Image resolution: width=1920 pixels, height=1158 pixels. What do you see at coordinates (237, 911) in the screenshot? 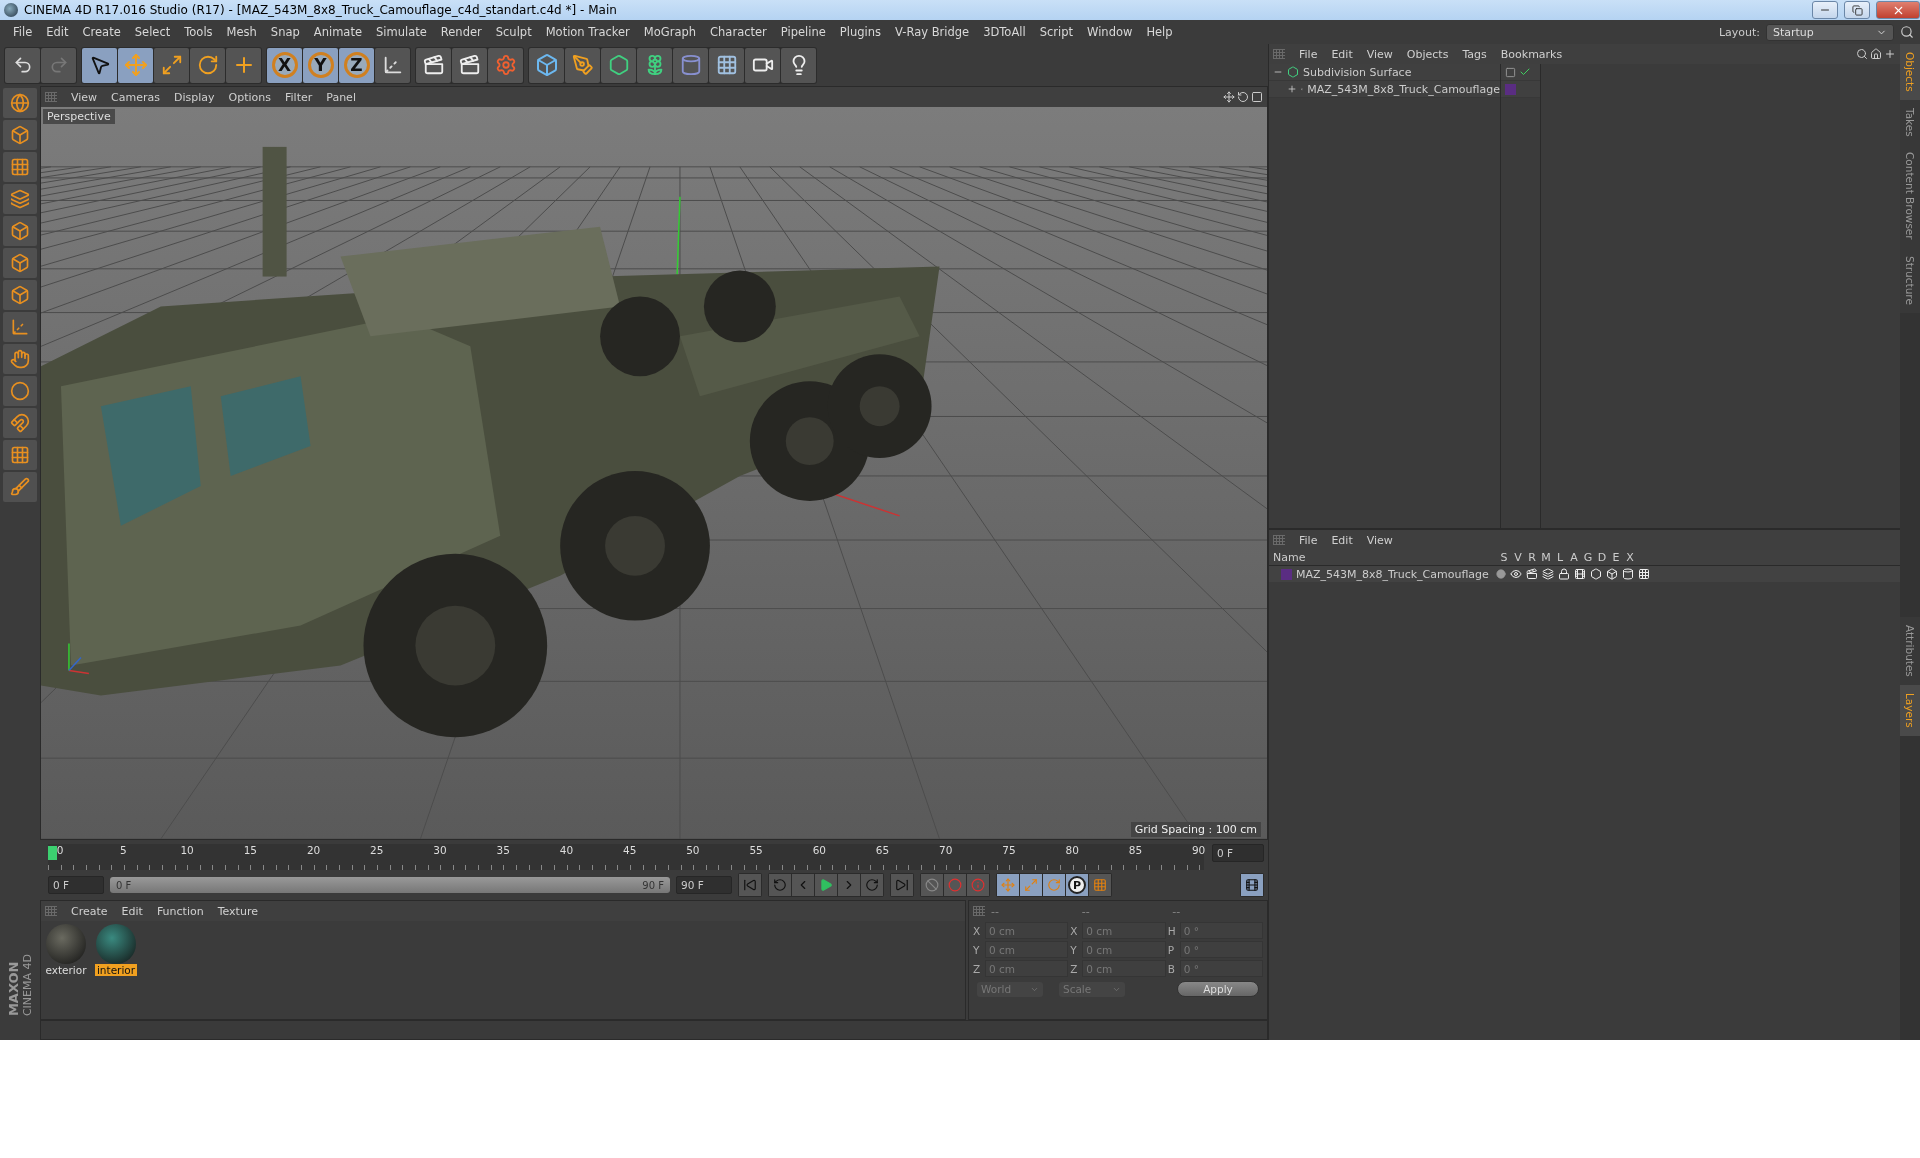
I see `menu-item: Texture` at bounding box center [237, 911].